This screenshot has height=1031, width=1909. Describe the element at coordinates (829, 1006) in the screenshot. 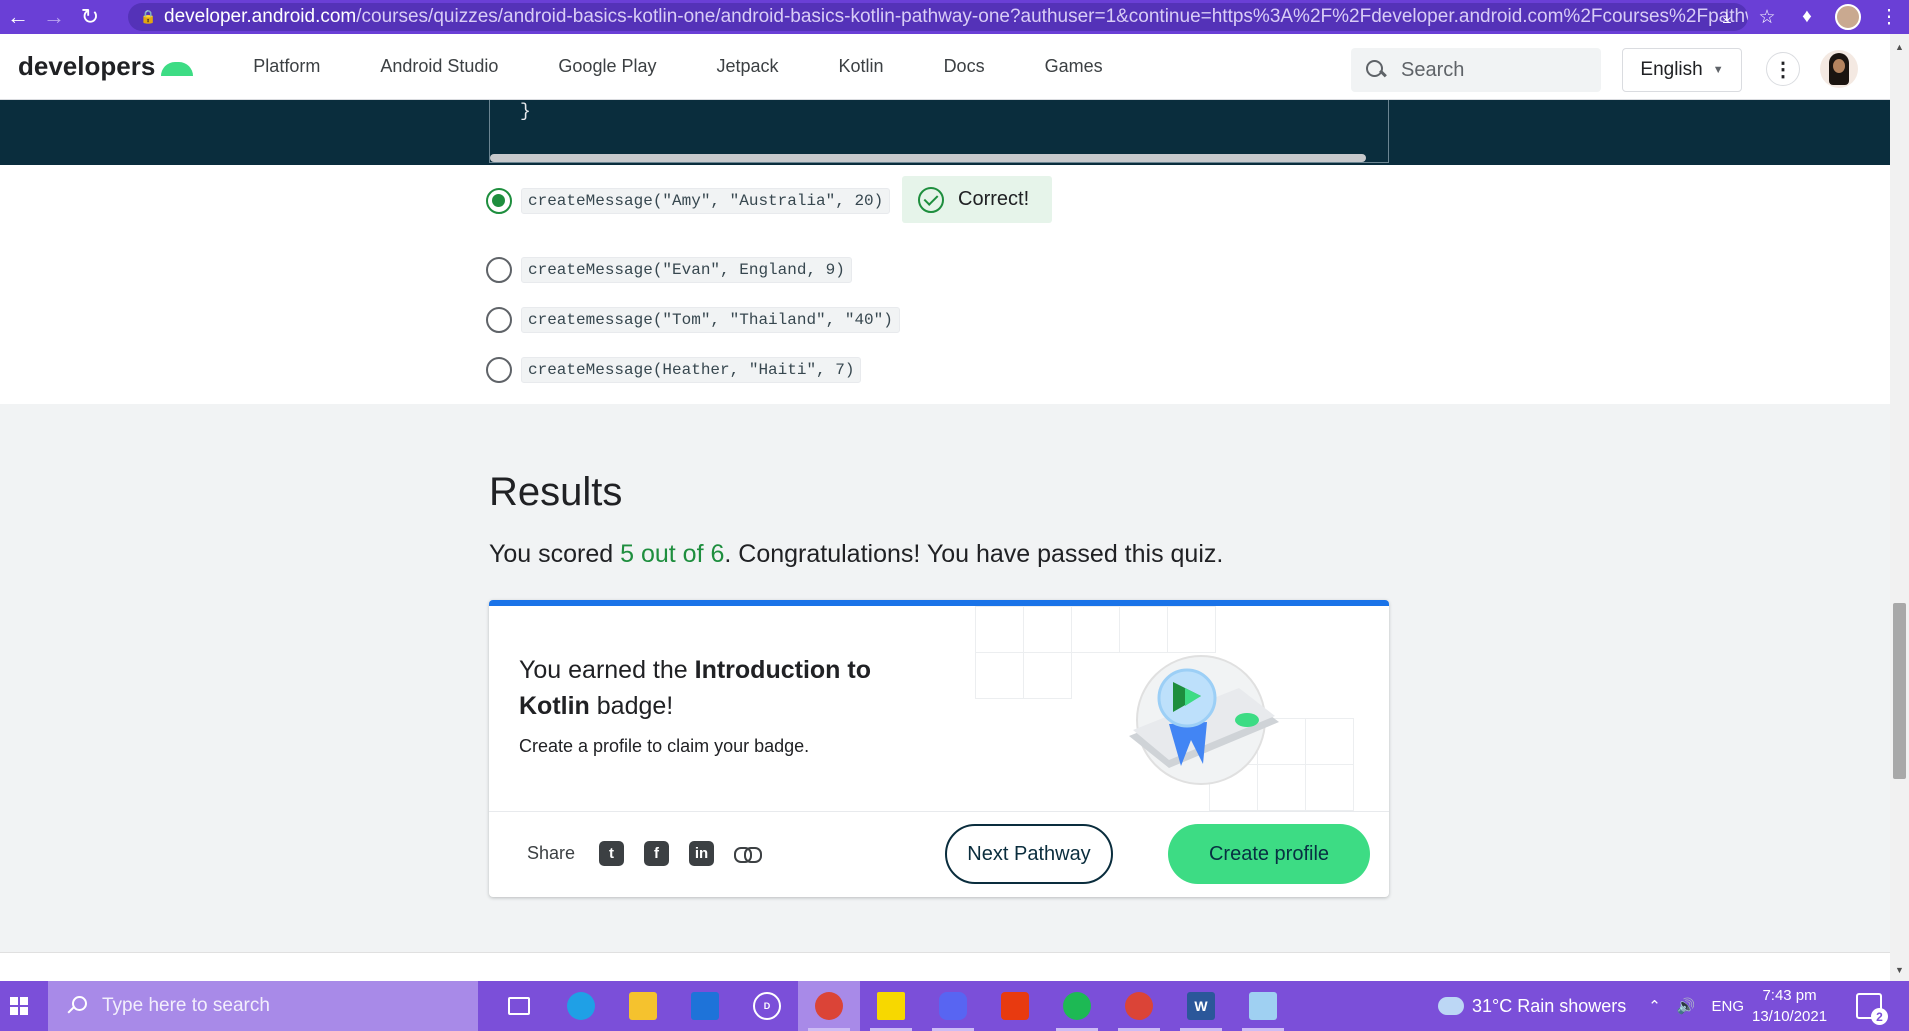

I see `chrome-icon` at that location.